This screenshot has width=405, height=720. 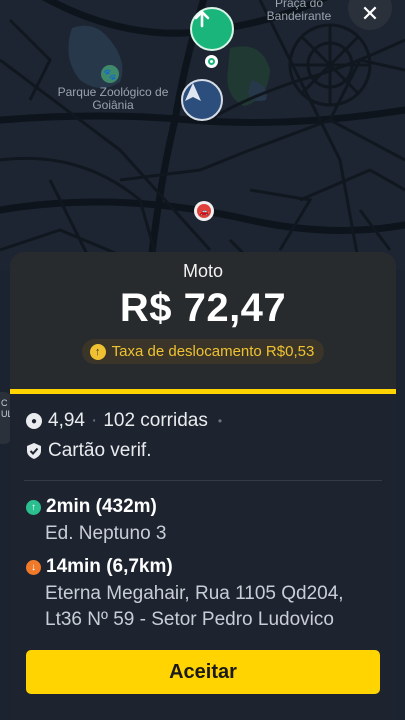 I want to click on navigation-arrow-icon, so click(x=193, y=92).